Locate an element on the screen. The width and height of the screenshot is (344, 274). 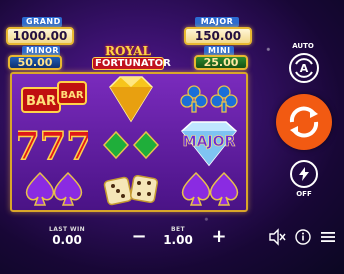
seven-text: 777 is located at coordinates (53, 144).